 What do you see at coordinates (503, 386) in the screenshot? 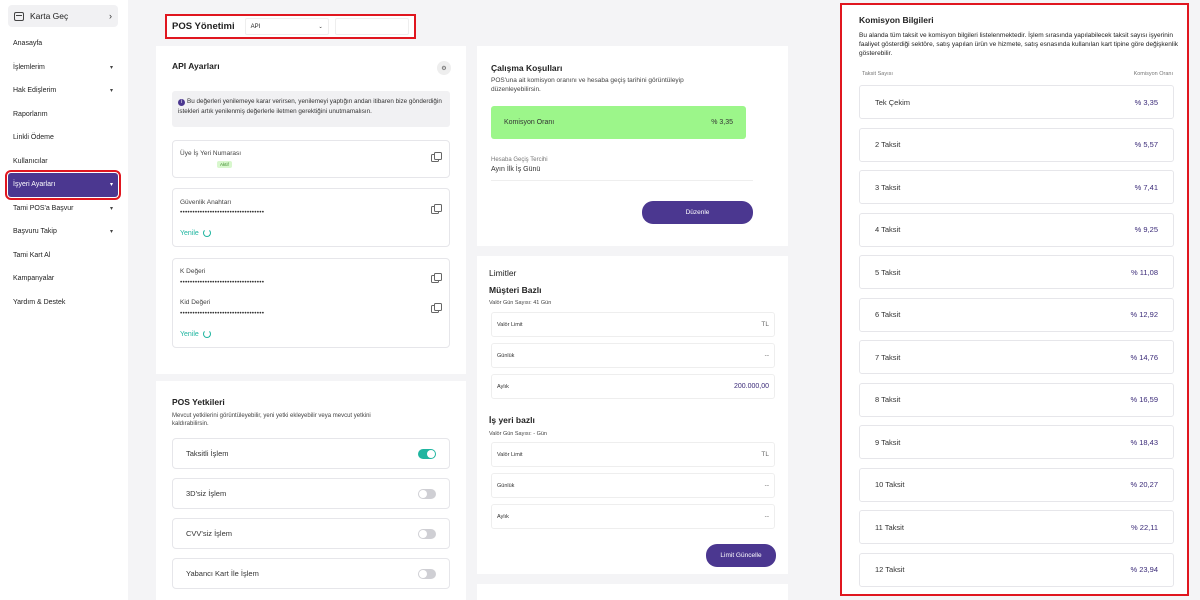
I see `limit-label: Aylık` at bounding box center [503, 386].